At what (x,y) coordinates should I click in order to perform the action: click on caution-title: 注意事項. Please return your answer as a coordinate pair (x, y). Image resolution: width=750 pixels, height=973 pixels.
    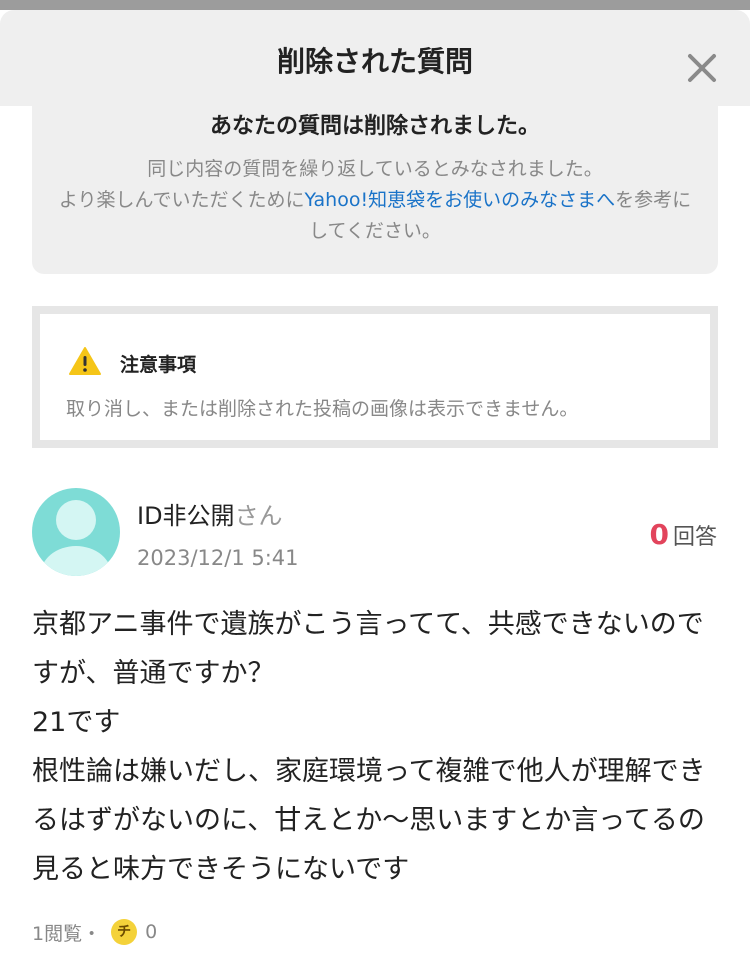
    Looking at the image, I should click on (158, 365).